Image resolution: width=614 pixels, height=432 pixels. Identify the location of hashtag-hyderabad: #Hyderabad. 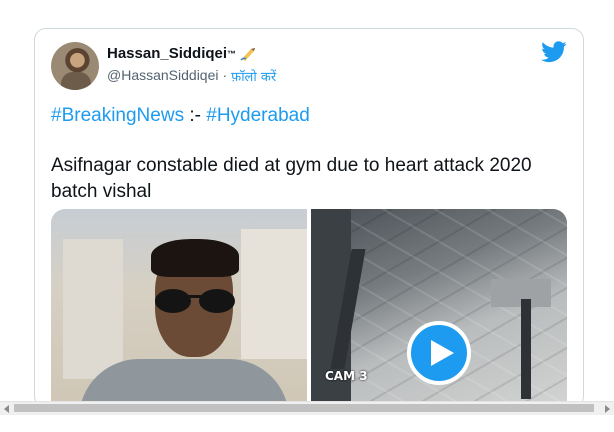
(258, 115).